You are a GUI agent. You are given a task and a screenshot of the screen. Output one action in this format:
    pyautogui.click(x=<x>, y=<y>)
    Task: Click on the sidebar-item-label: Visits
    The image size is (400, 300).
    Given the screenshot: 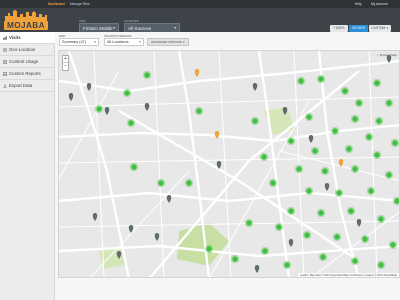 What is the action you would take?
    pyautogui.click(x=15, y=37)
    